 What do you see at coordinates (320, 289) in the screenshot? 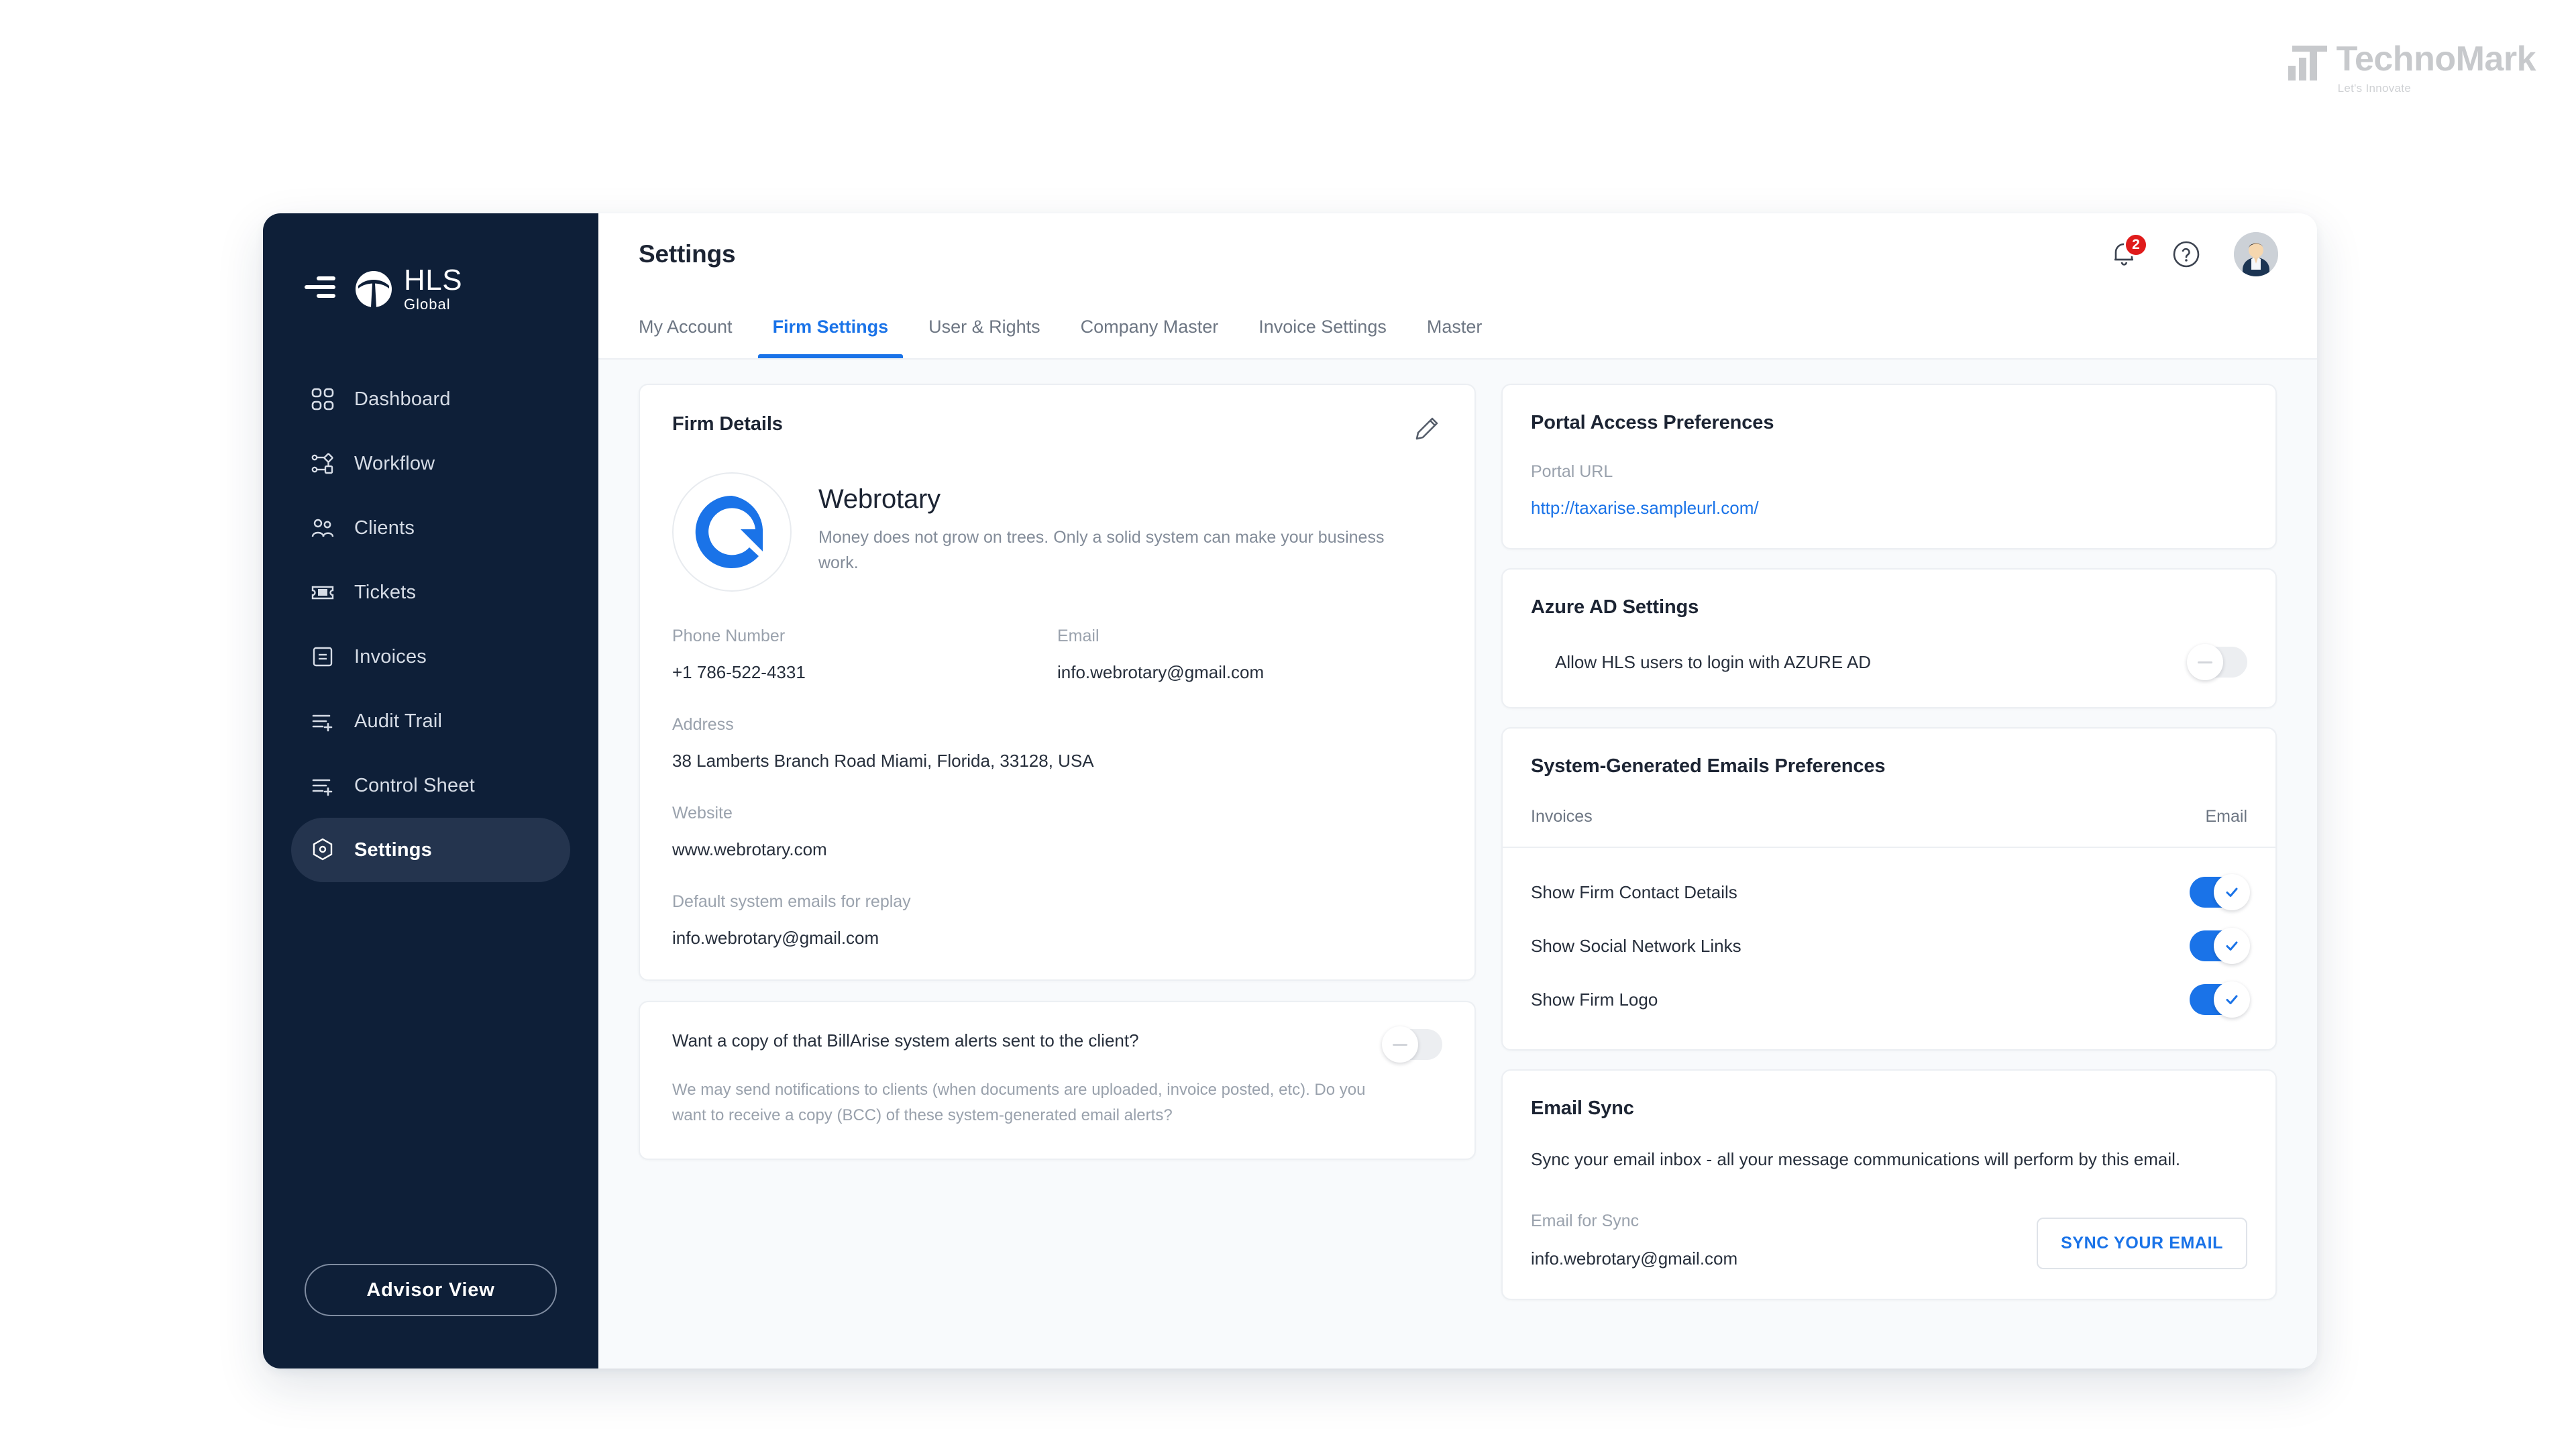
I see `collapse-menu-icon` at bounding box center [320, 289].